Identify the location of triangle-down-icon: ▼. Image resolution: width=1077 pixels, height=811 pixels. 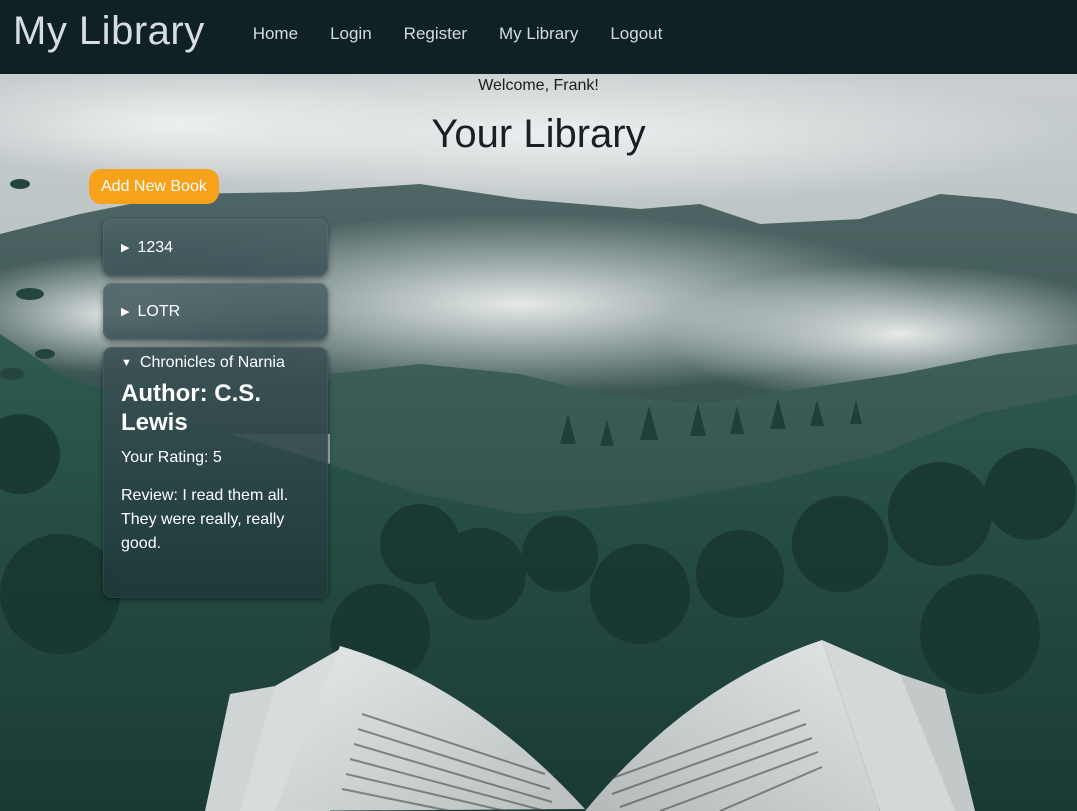
(126, 363).